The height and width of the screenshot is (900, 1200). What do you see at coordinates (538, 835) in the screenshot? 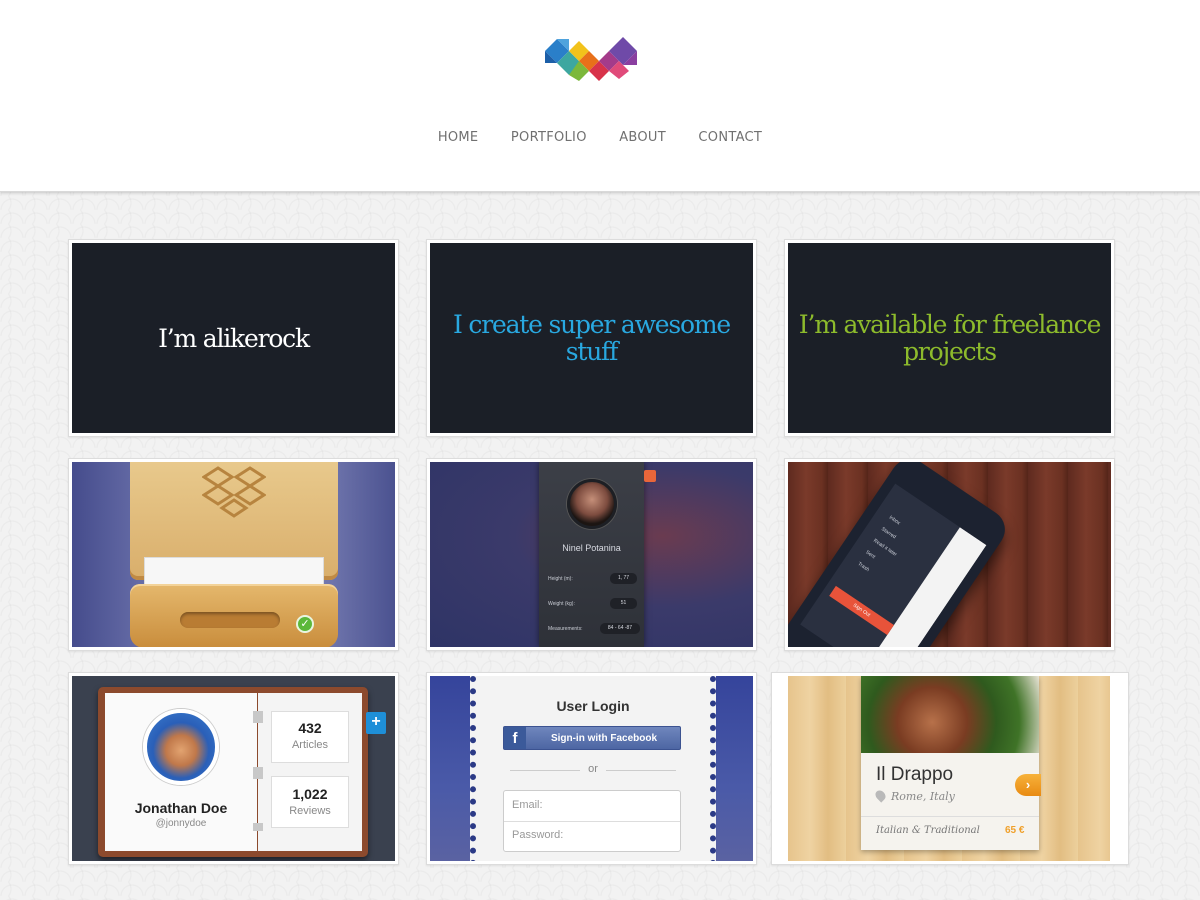
I see `password-field: Password:` at bounding box center [538, 835].